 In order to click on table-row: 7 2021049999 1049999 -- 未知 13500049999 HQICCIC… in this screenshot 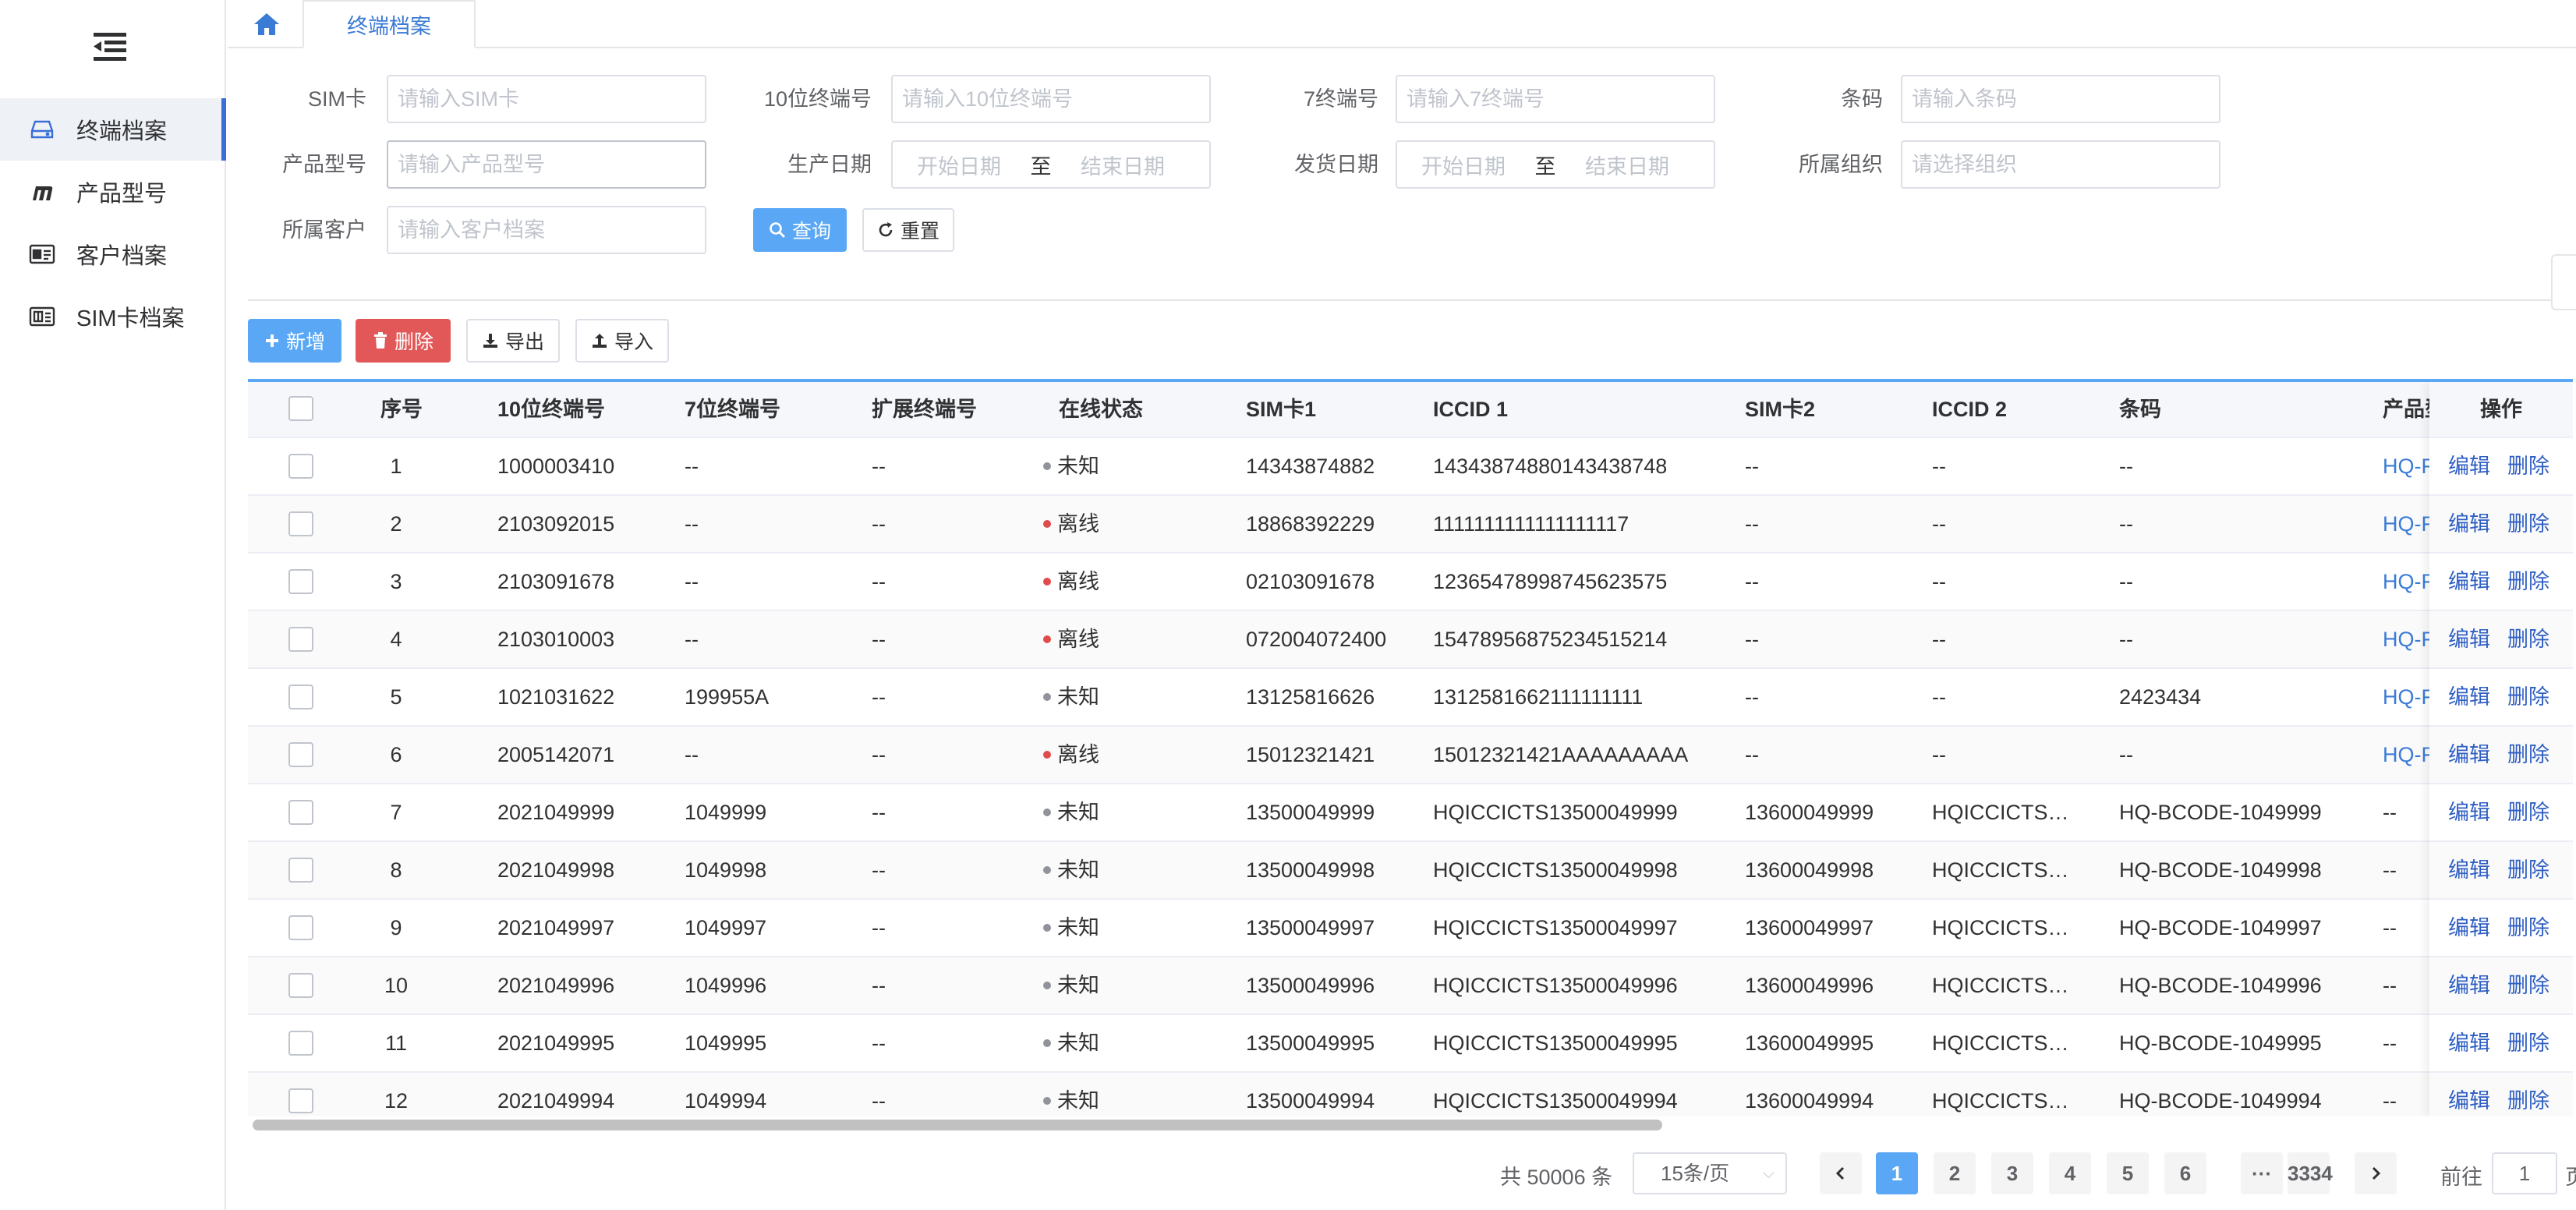, I will do `click(1410, 813)`.